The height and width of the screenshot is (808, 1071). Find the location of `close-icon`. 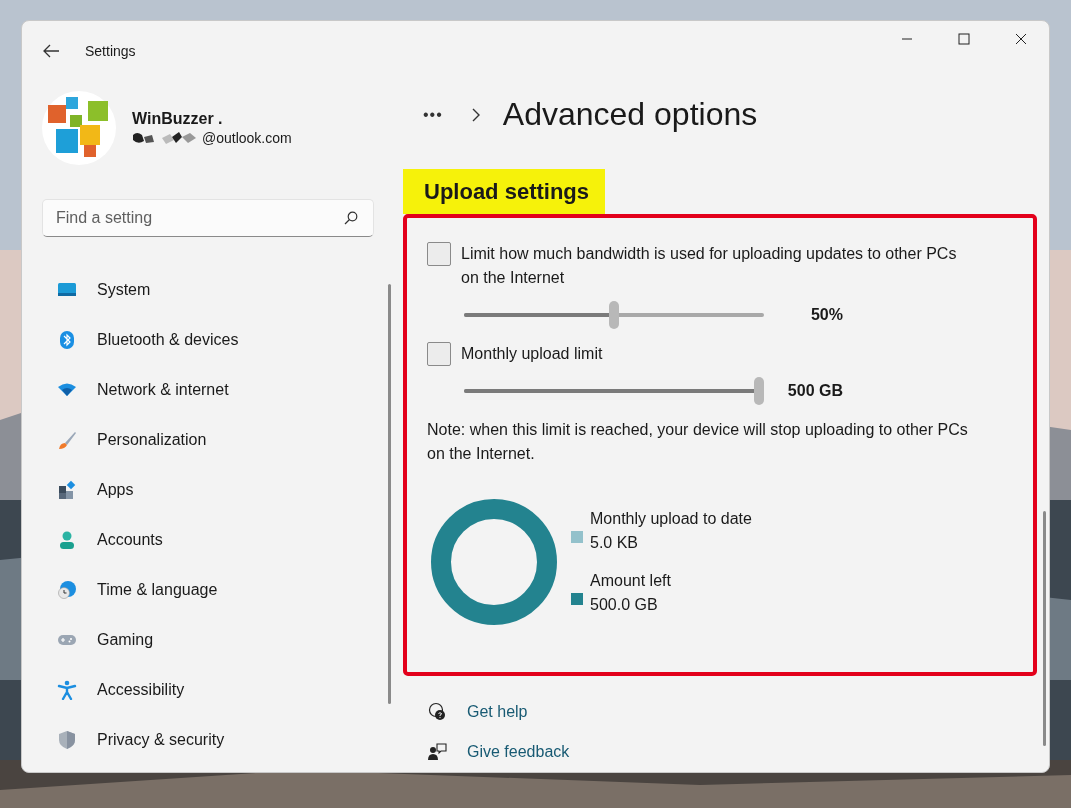

close-icon is located at coordinates (1020, 39).